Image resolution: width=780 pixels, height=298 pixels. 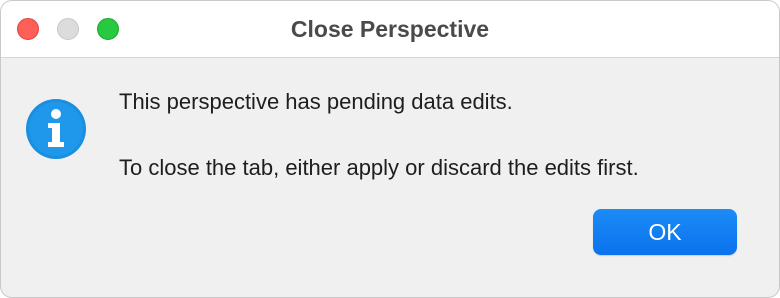 What do you see at coordinates (316, 101) in the screenshot?
I see `message-line-1: This perspective has pending data edits.` at bounding box center [316, 101].